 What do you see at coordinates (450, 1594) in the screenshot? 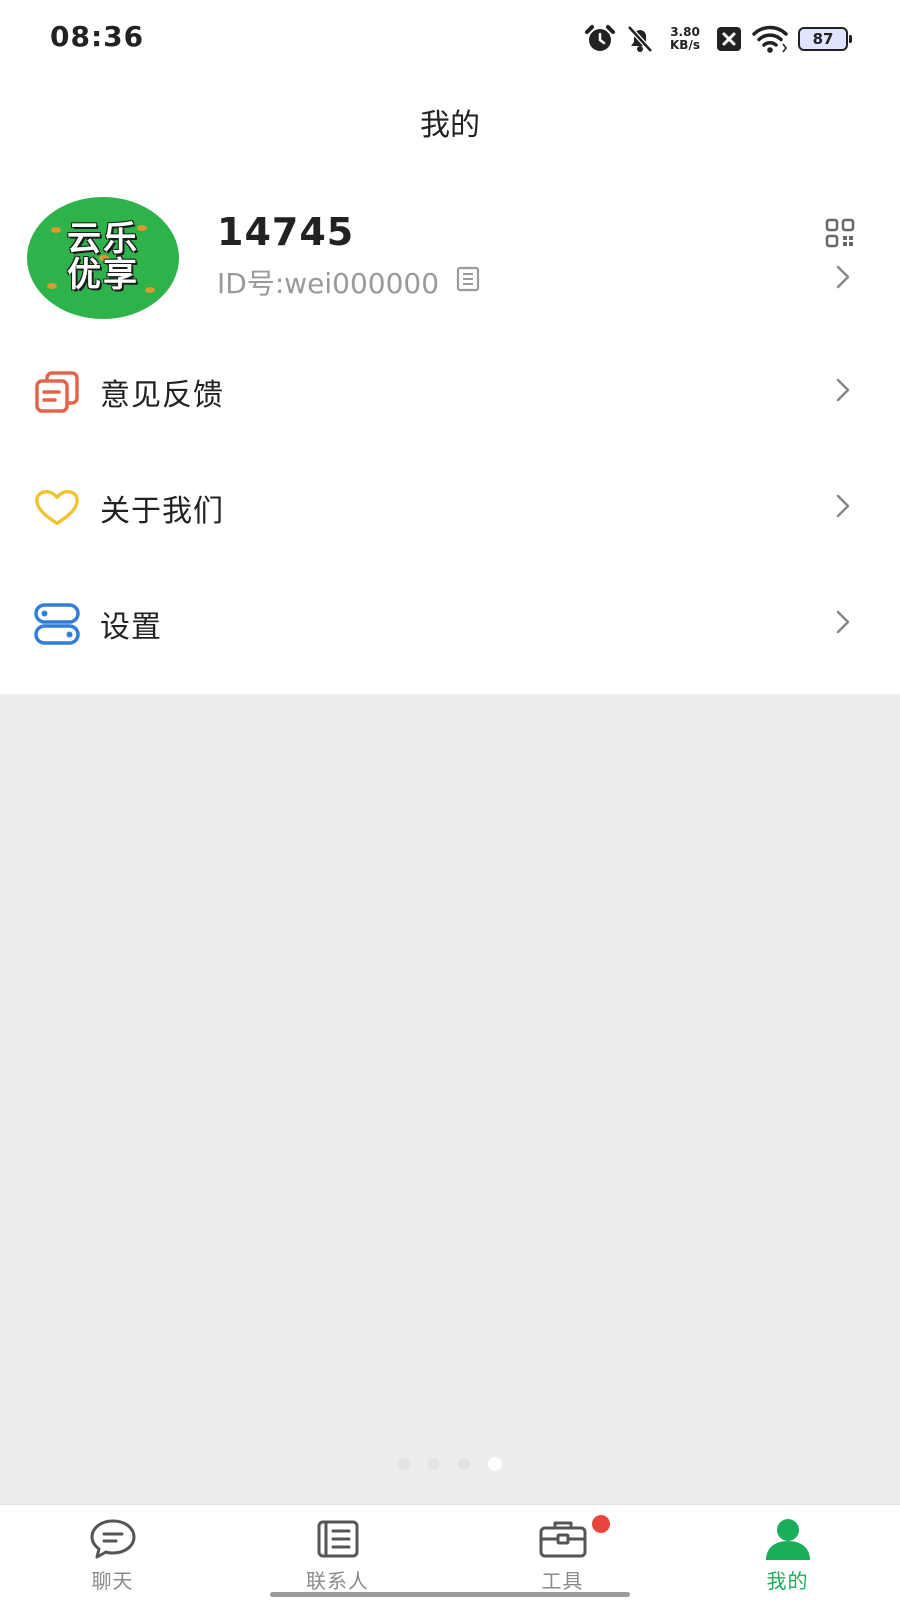
I see `home-indicator` at bounding box center [450, 1594].